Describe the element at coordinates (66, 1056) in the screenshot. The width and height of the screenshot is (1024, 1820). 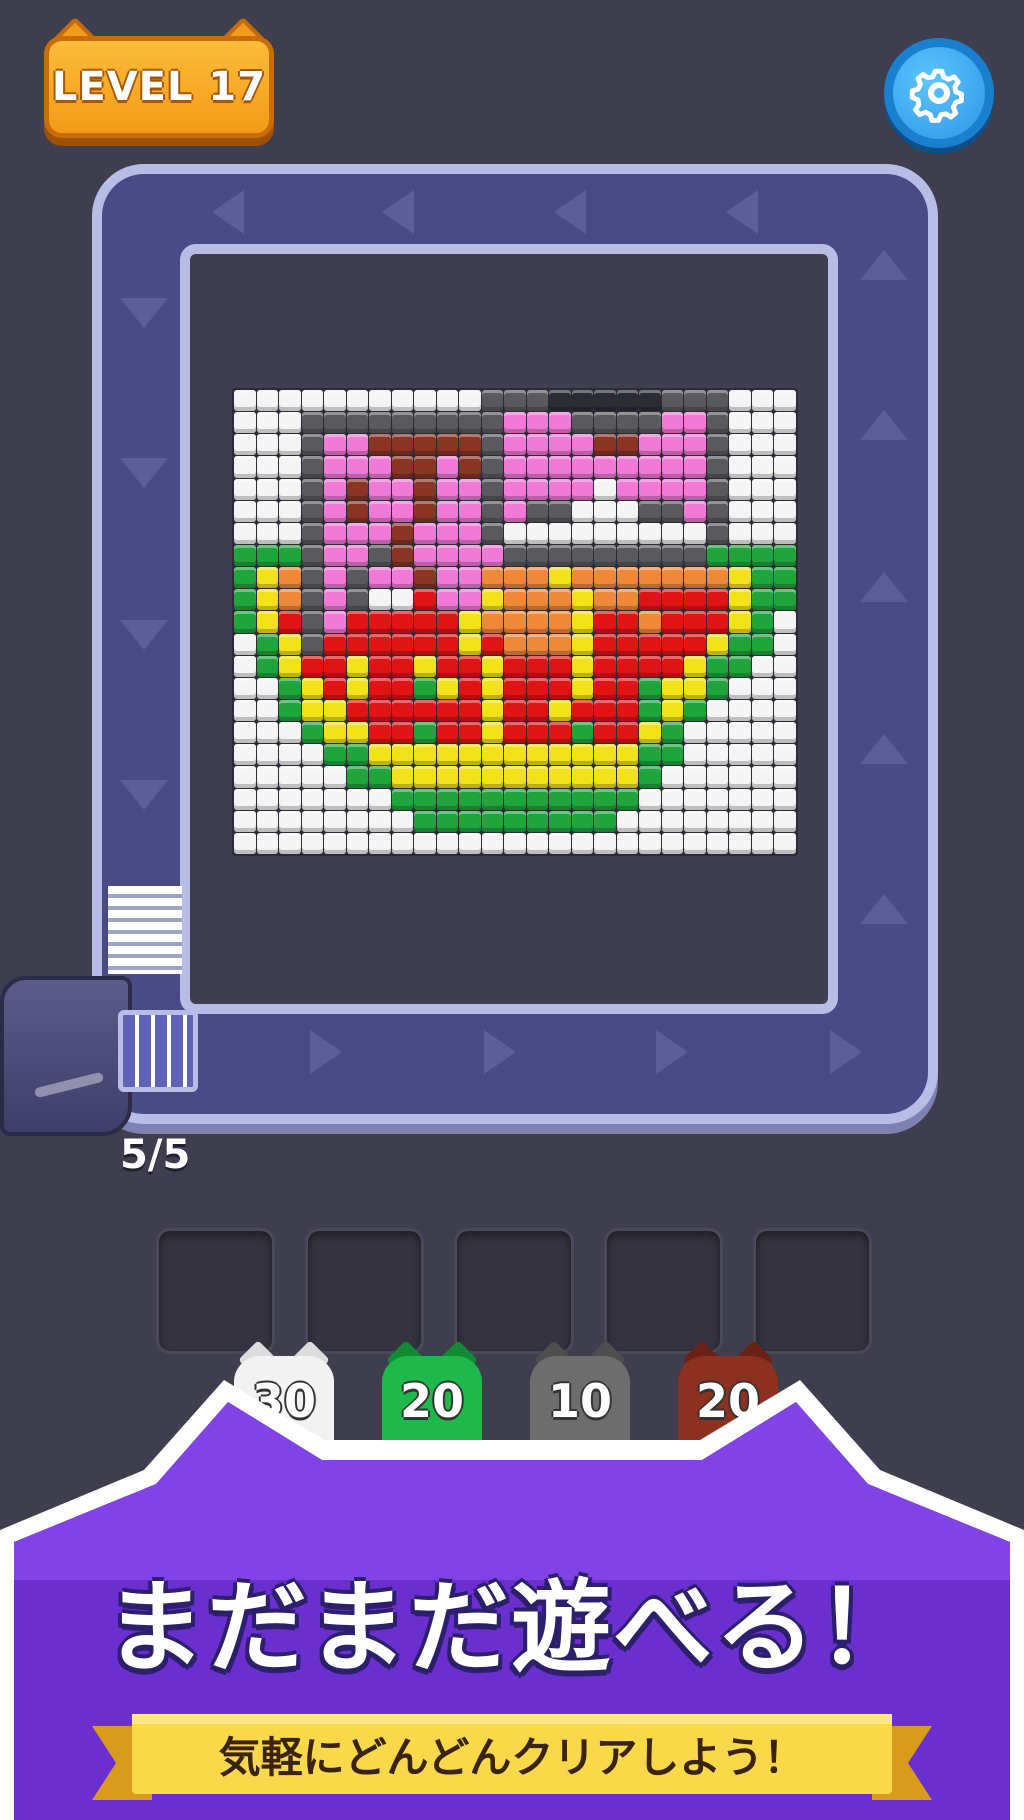
I see `launcher-machine` at that location.